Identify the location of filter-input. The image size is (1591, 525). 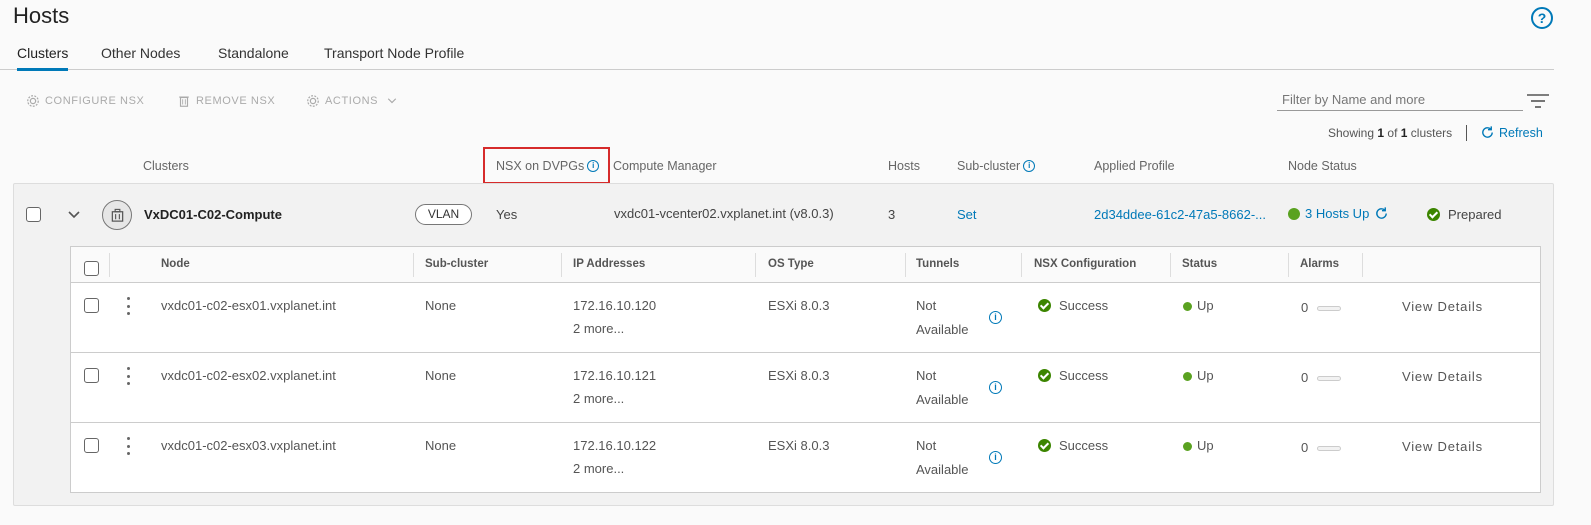
(1400, 100).